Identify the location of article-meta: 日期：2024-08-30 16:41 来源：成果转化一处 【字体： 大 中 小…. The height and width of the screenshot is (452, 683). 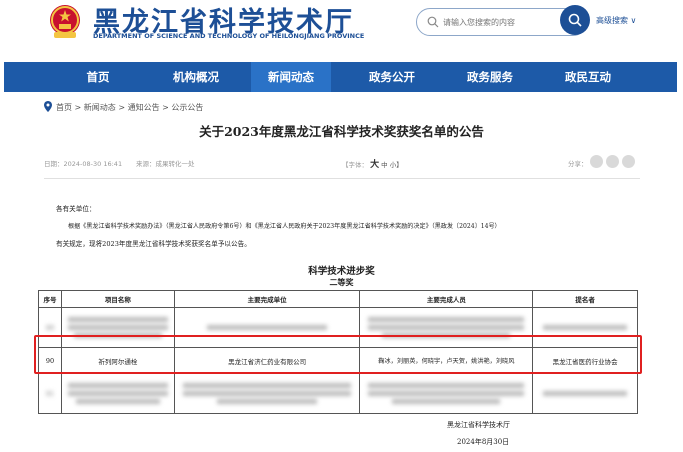
(344, 162).